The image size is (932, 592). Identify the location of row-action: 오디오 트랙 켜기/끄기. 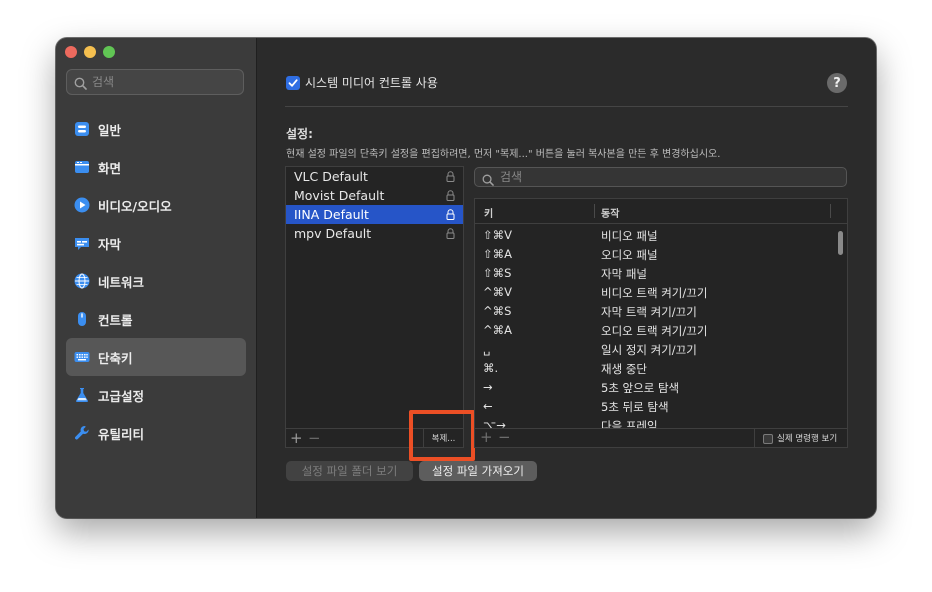
(654, 331).